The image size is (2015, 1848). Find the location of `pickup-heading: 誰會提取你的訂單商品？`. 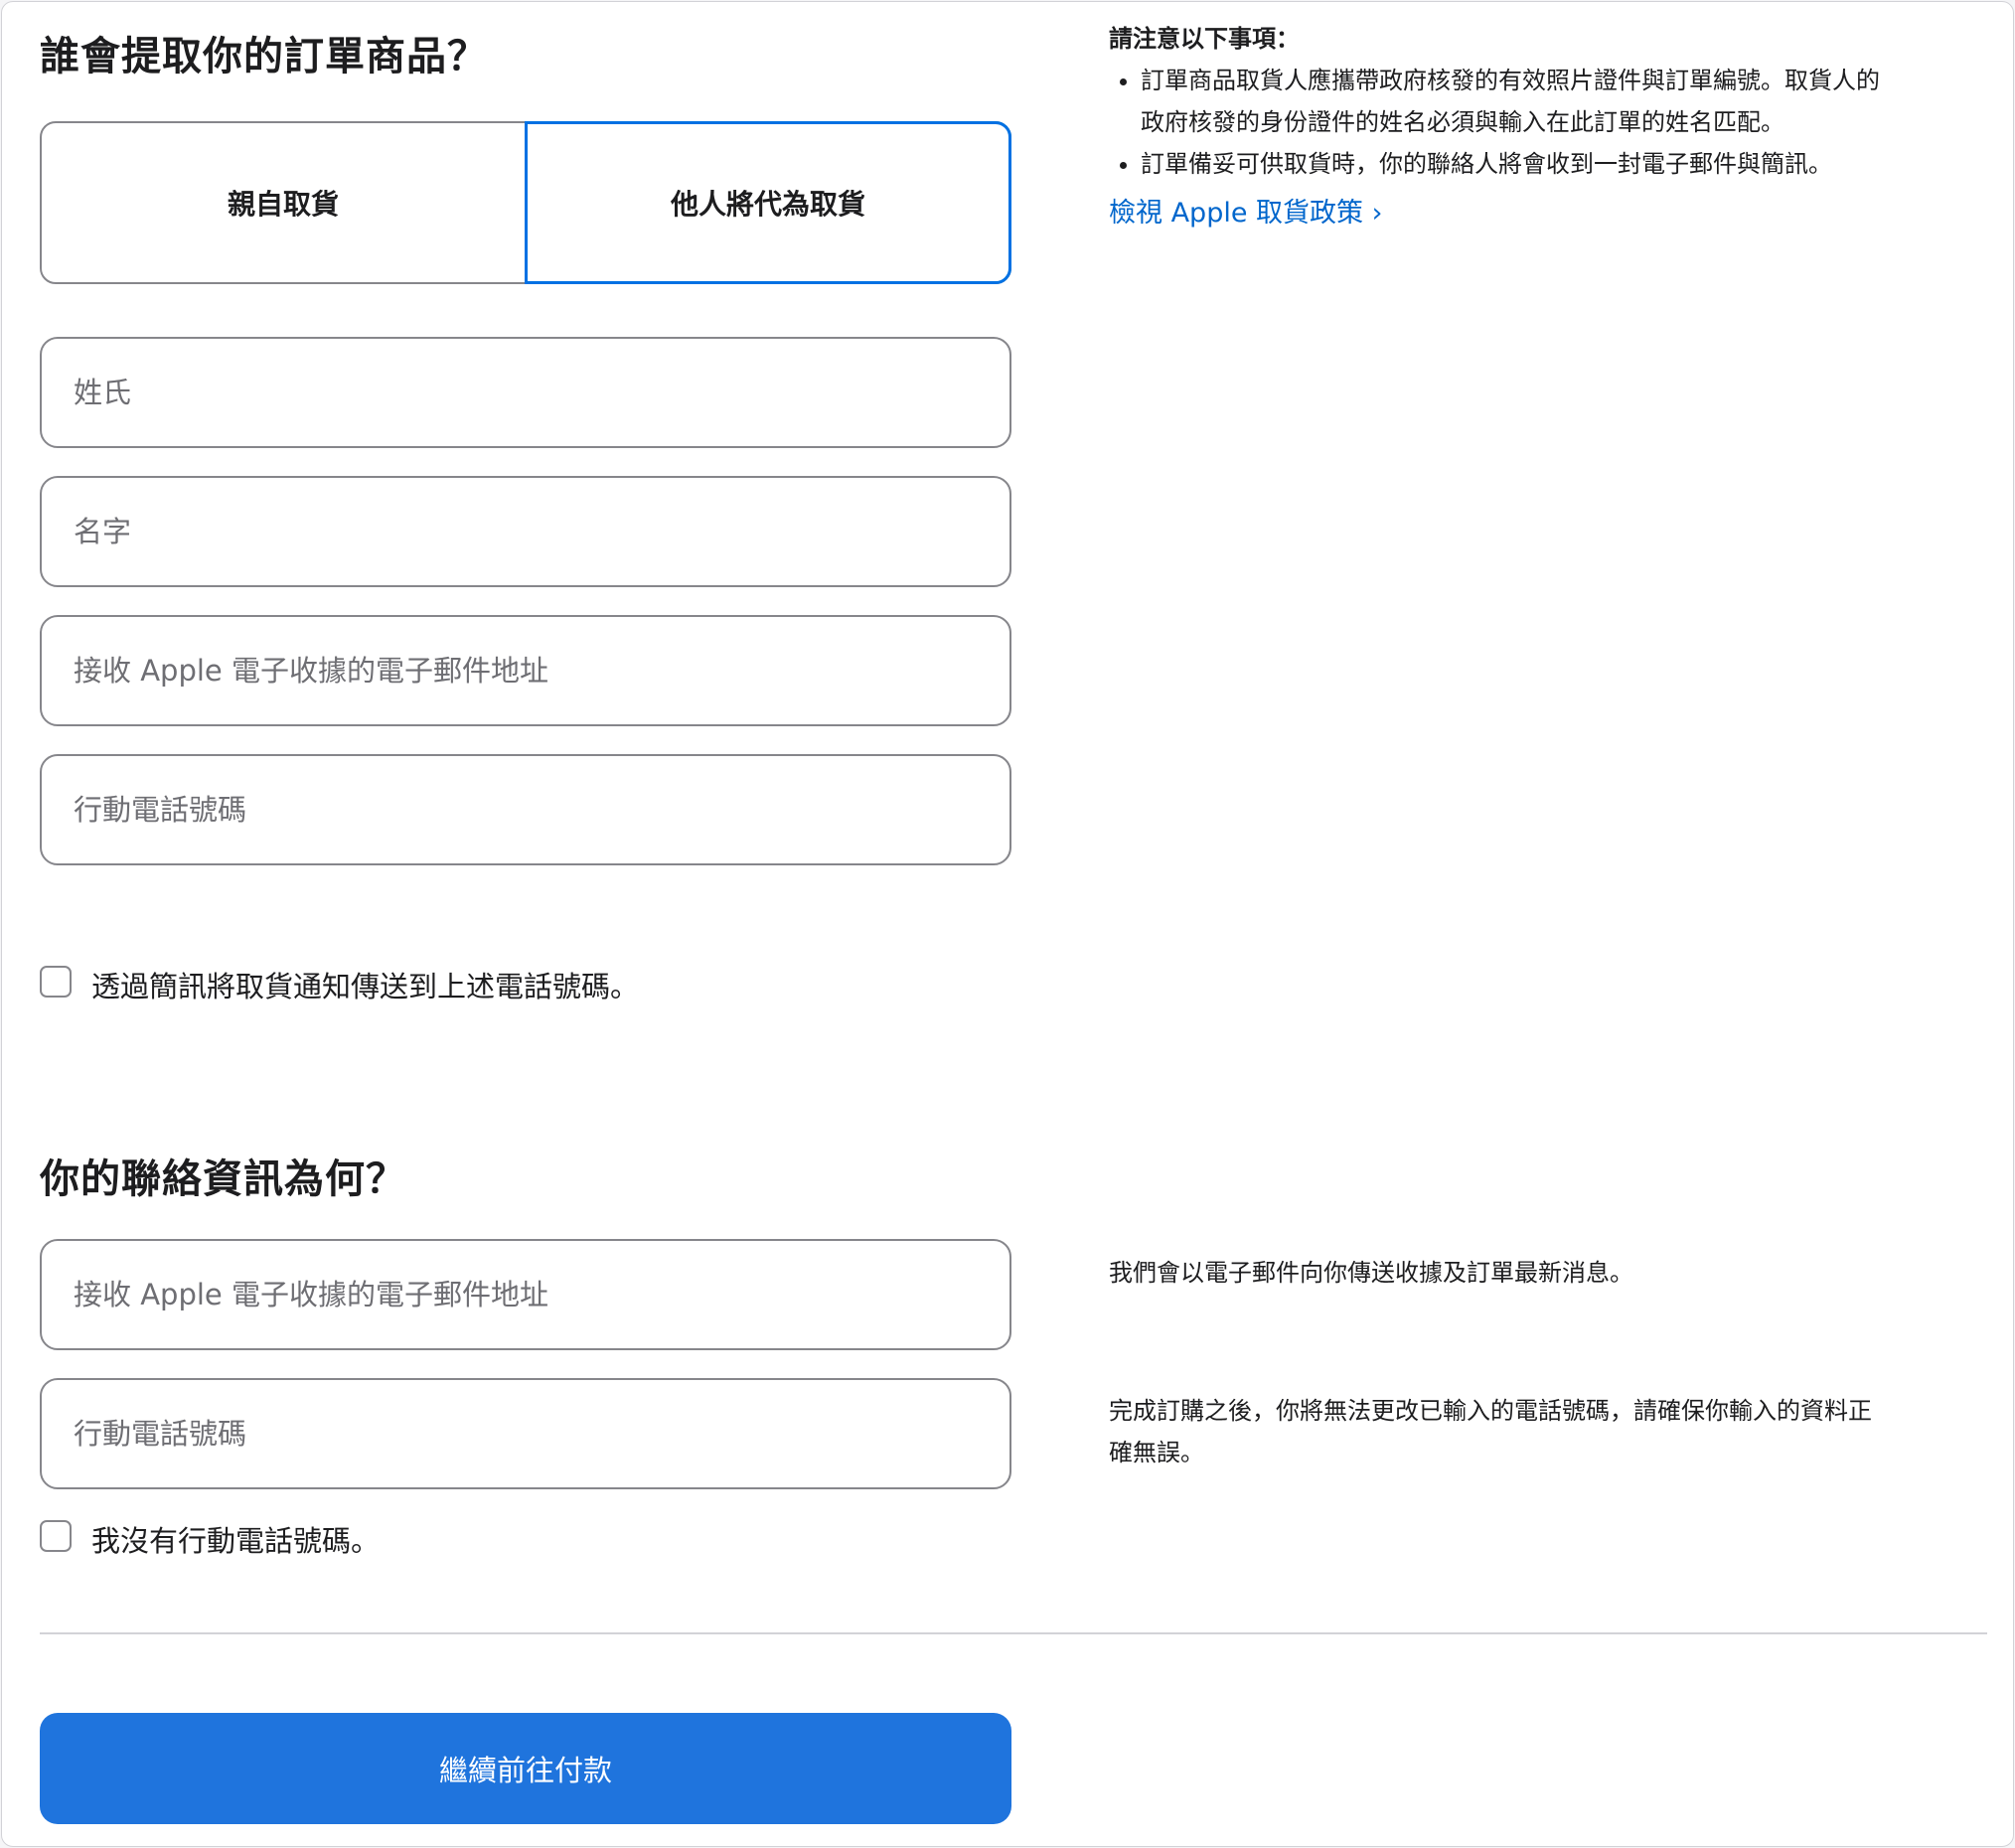

pickup-heading: 誰會提取你的訂單商品？ is located at coordinates (264, 57).